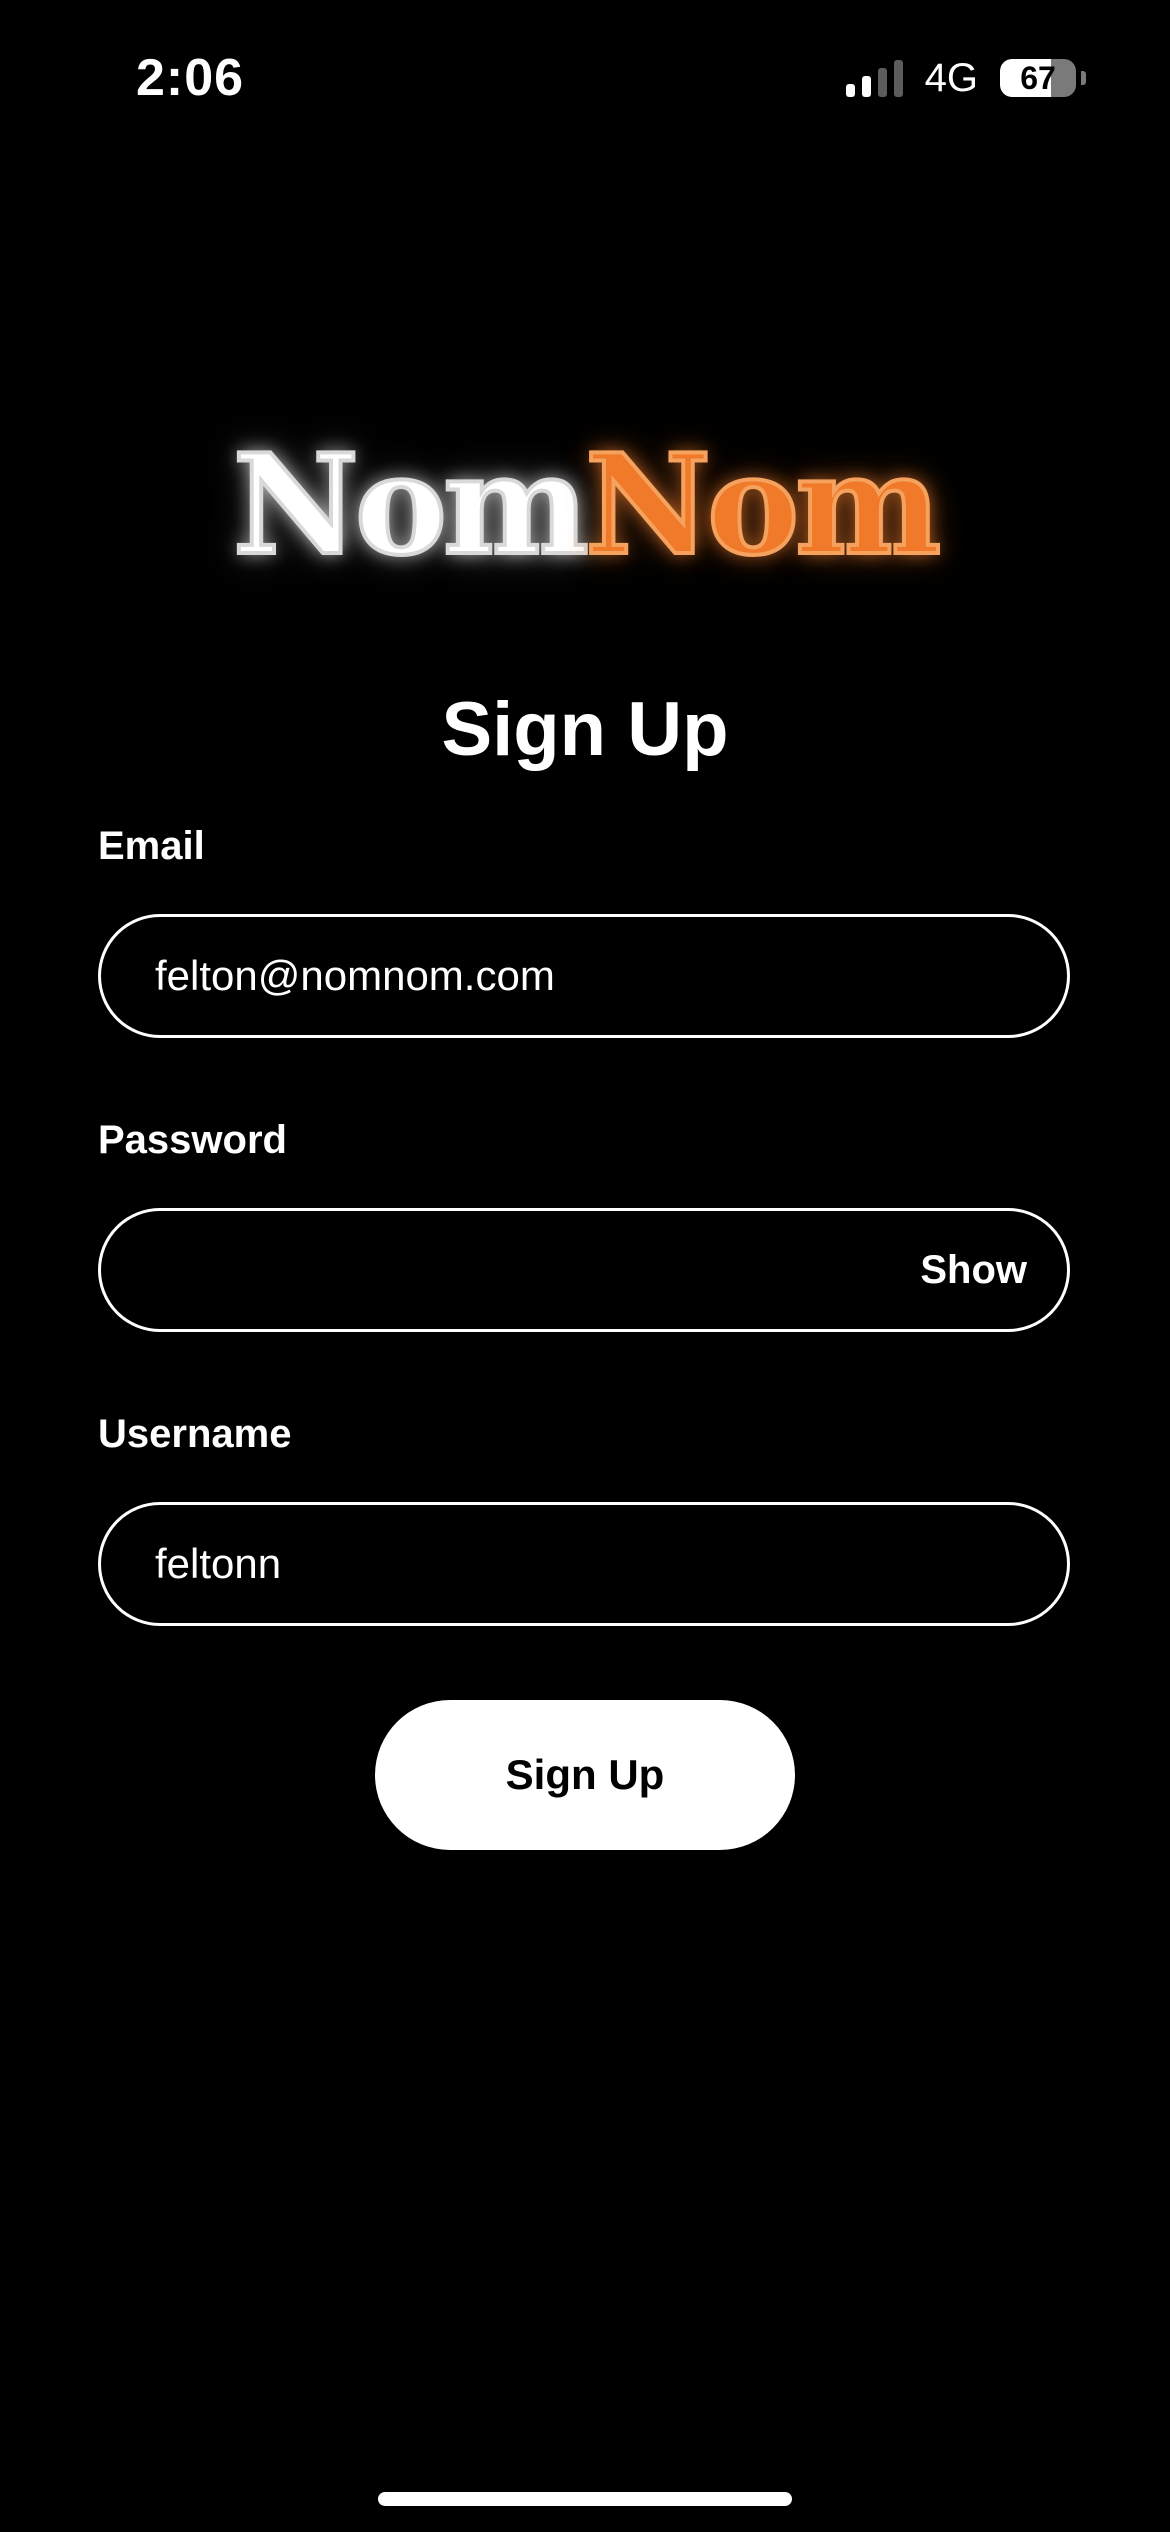 This screenshot has width=1170, height=2532. I want to click on battery-icon: 67, so click(1038, 78).